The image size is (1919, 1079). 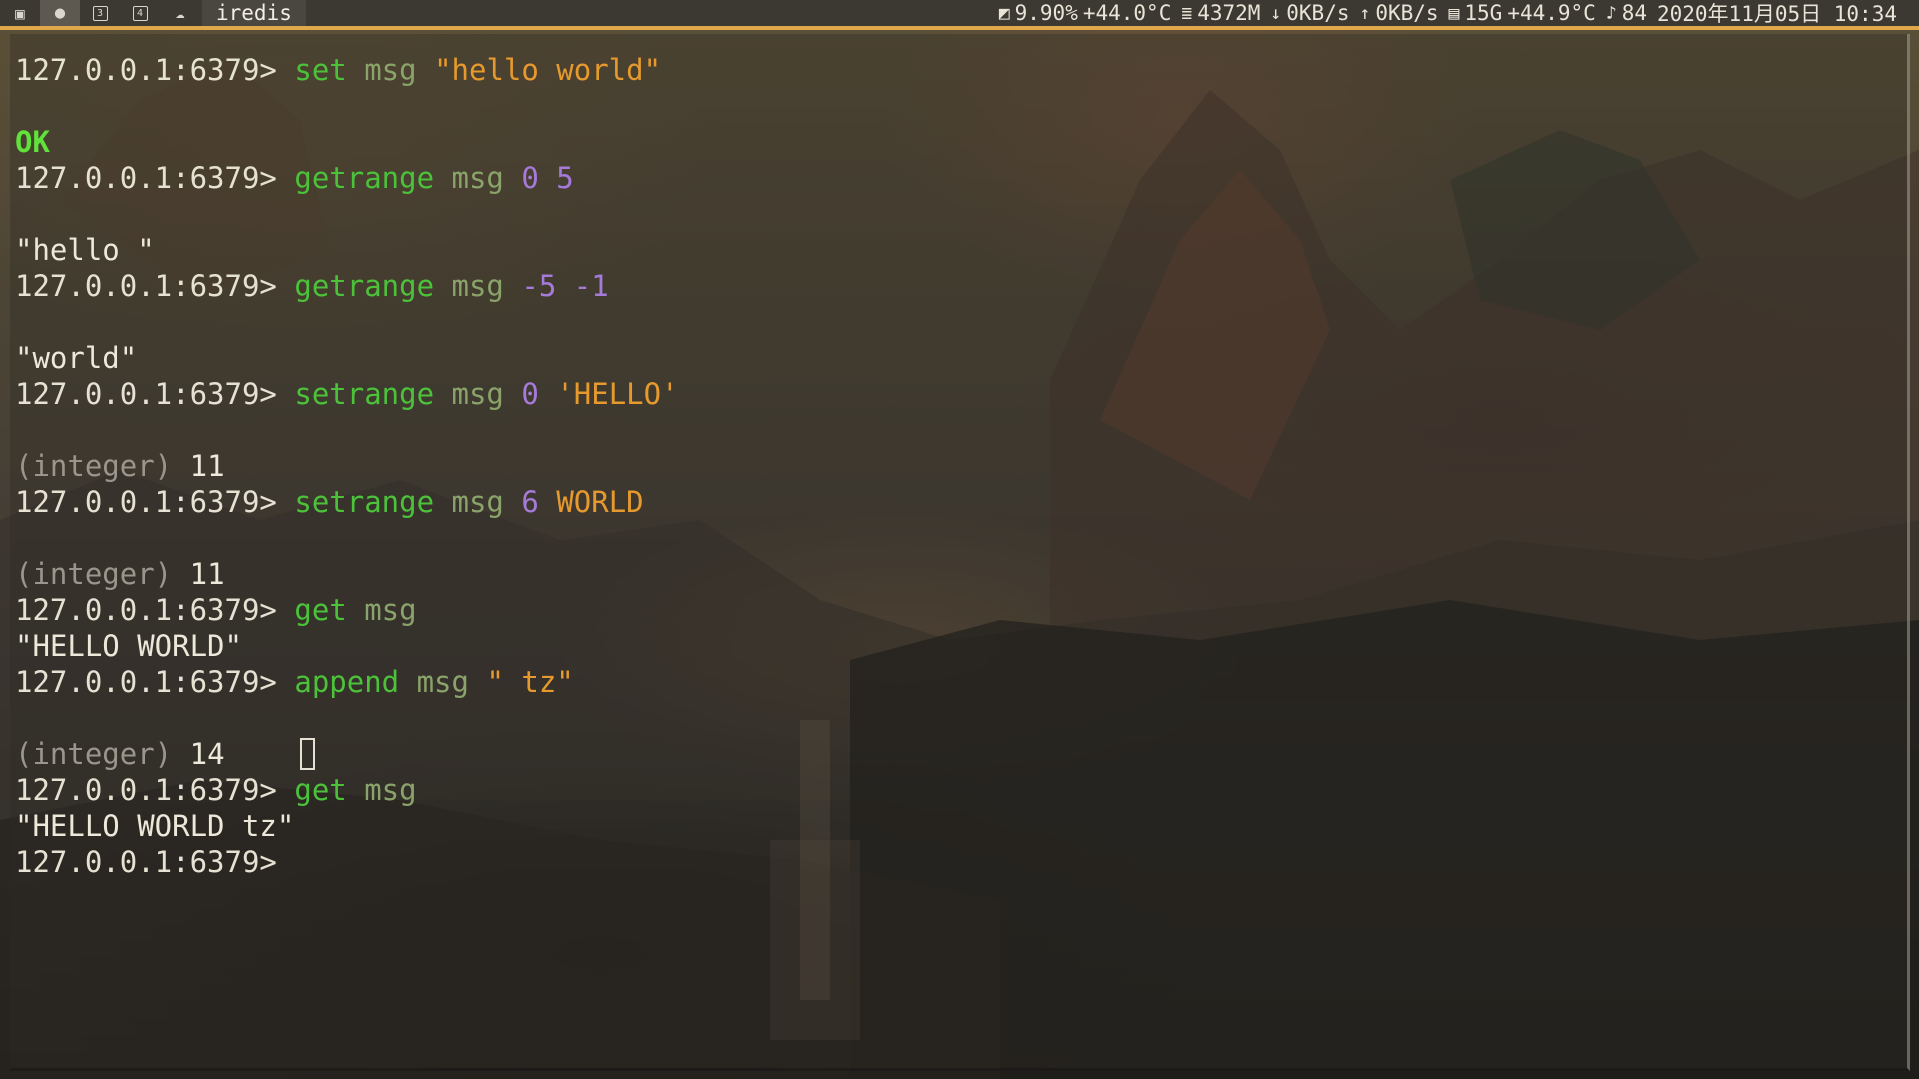 I want to click on terminal-line: 127.0.0.1:6379> getrange msg -5 -1, so click(x=347, y=286).